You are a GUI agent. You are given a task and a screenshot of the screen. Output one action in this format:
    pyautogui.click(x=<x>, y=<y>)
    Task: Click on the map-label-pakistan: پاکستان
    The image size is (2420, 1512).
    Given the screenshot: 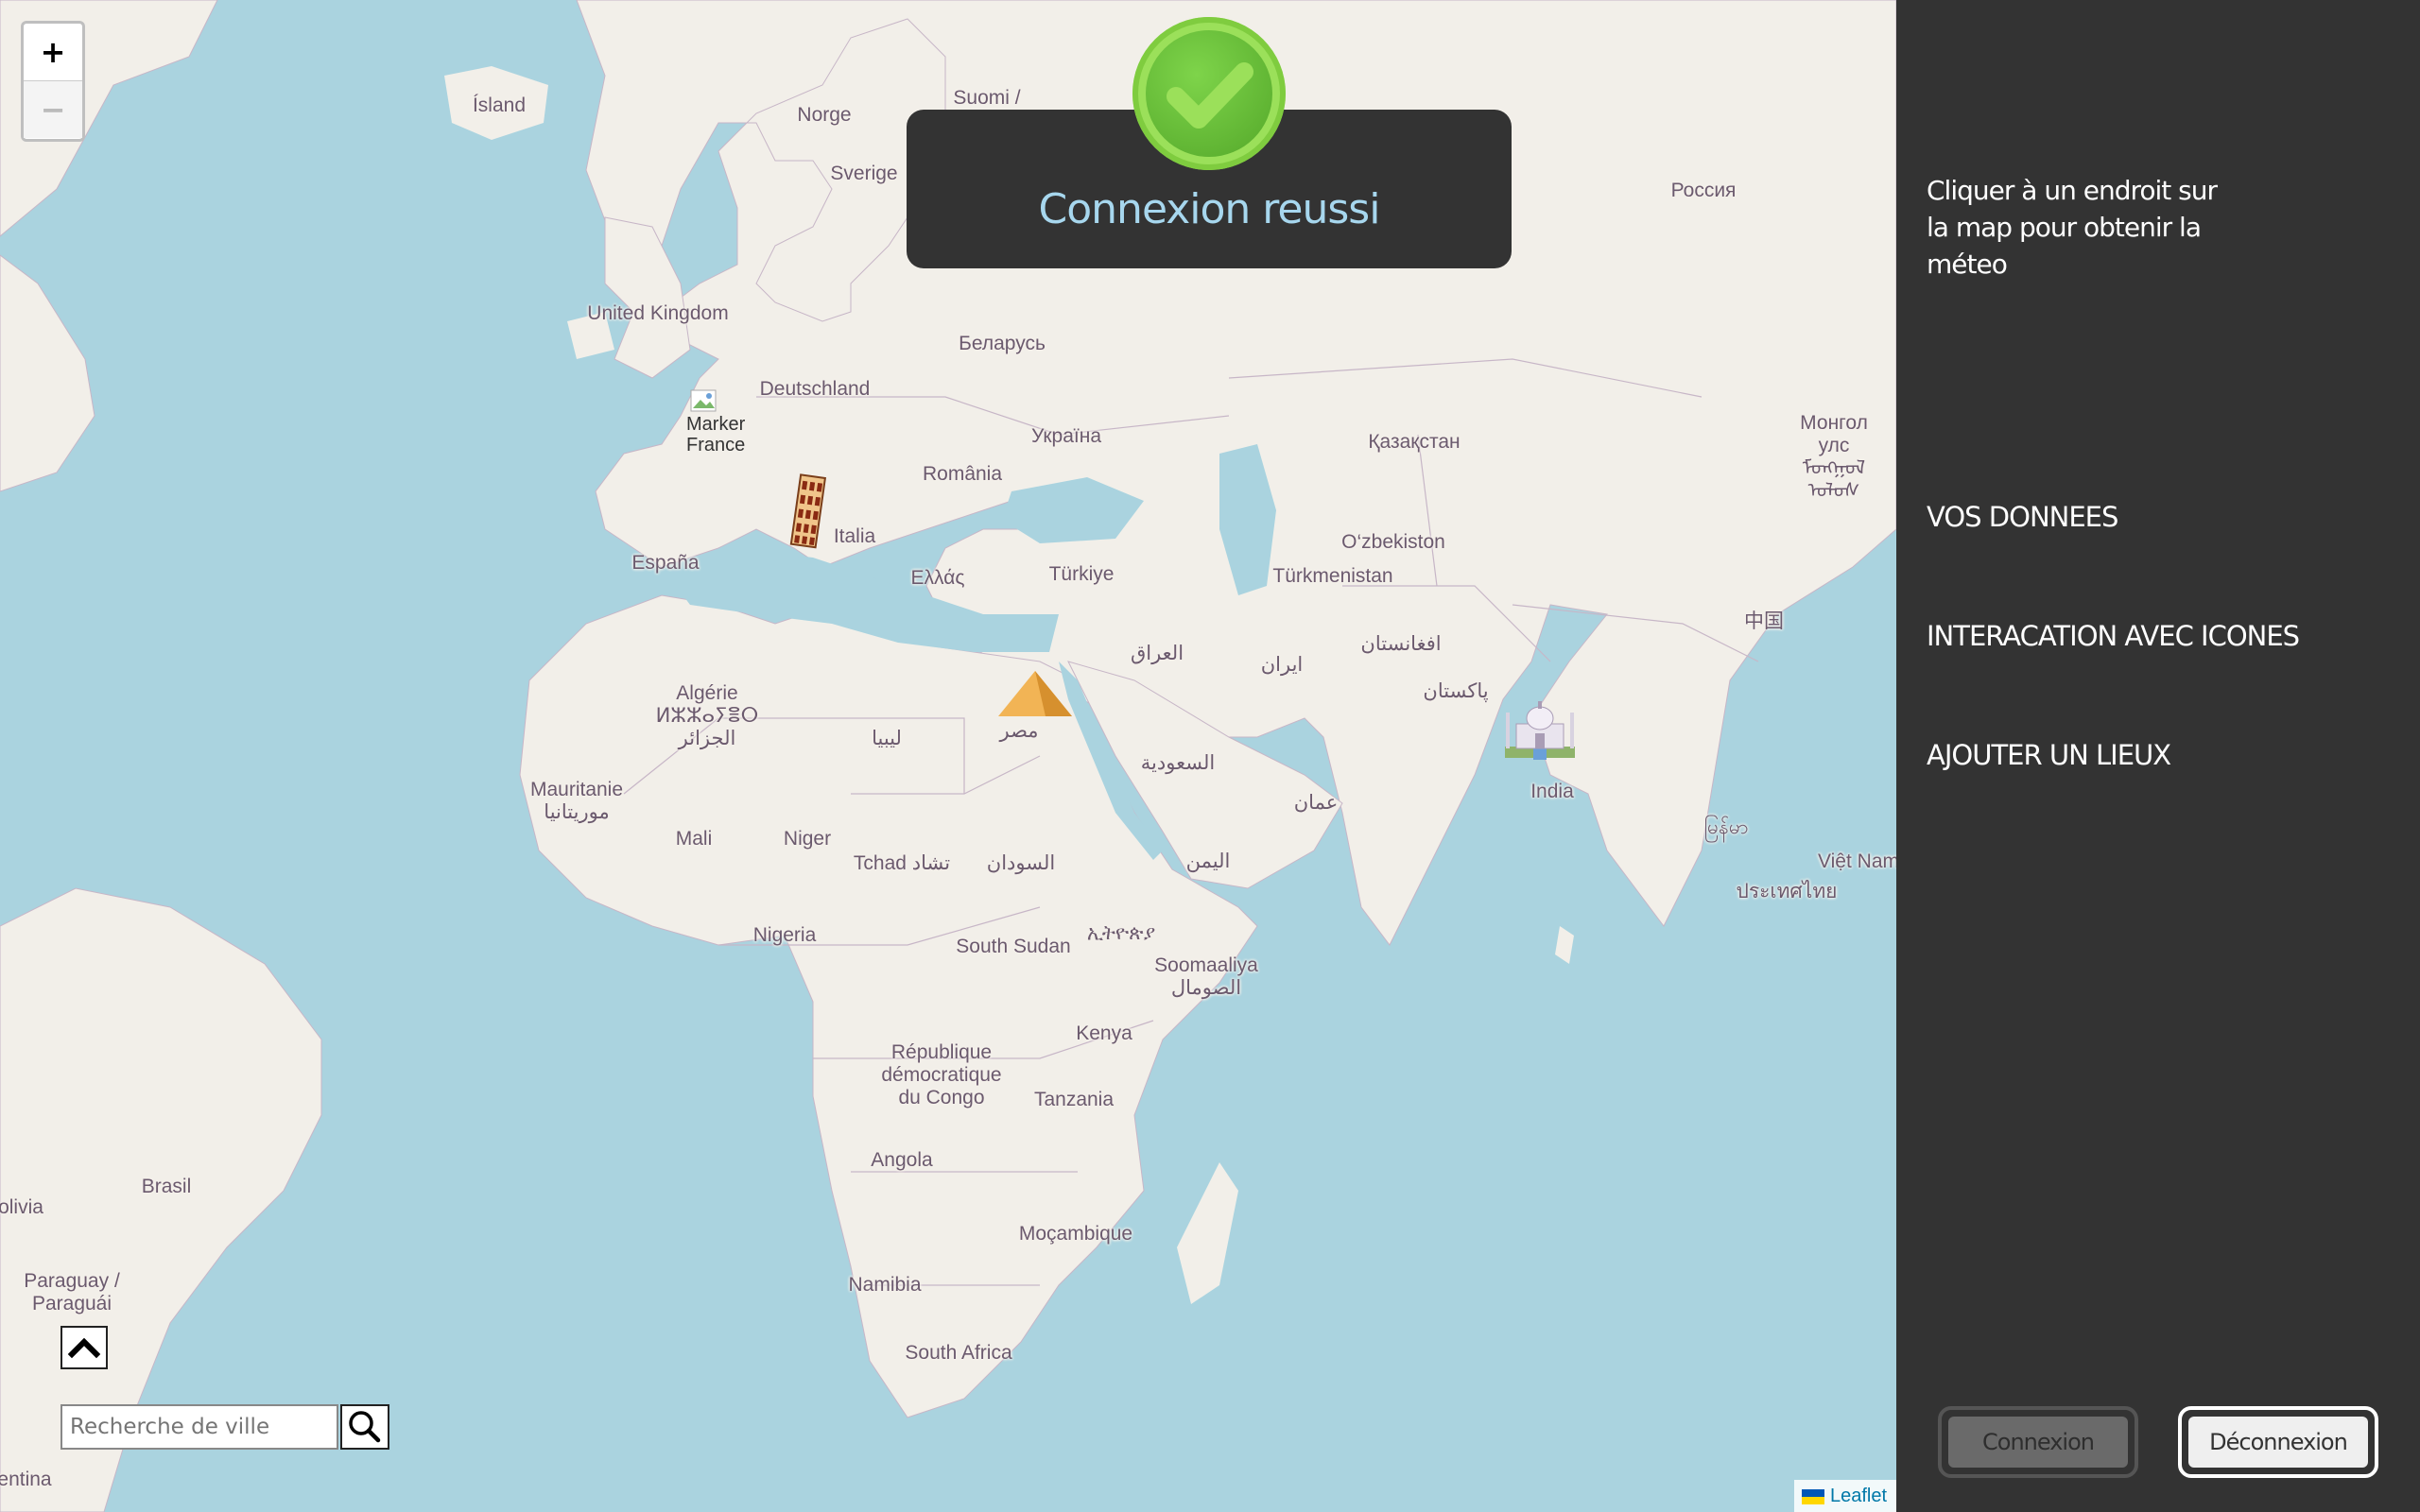 What is the action you would take?
    pyautogui.click(x=1456, y=691)
    